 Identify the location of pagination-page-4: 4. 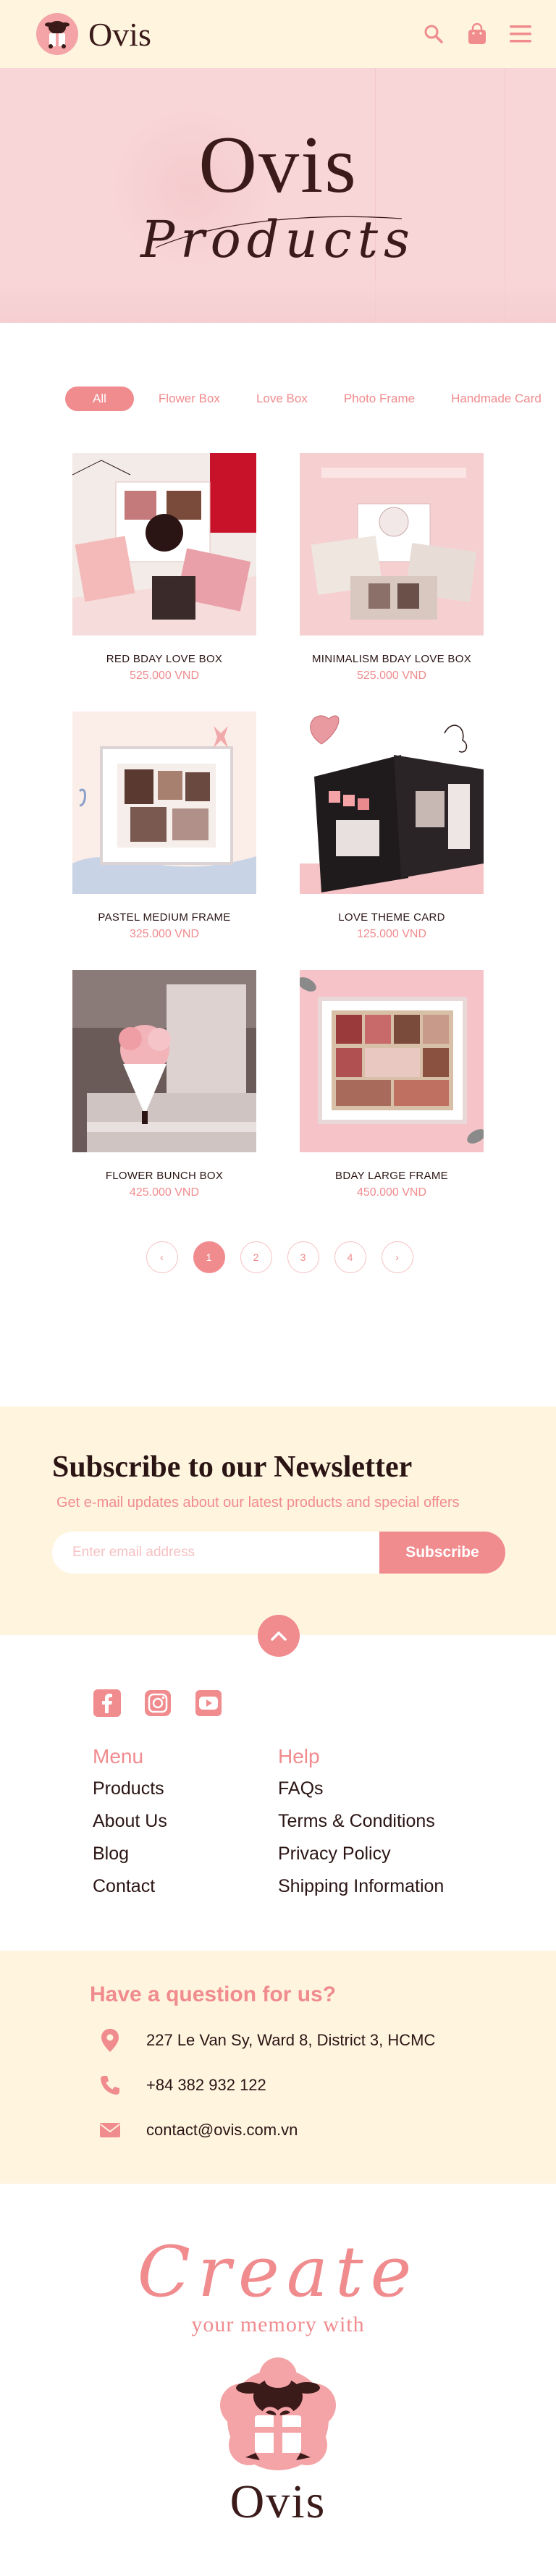
(350, 1257).